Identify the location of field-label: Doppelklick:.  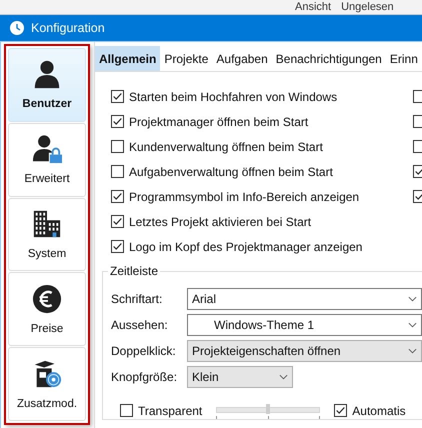
(144, 351).